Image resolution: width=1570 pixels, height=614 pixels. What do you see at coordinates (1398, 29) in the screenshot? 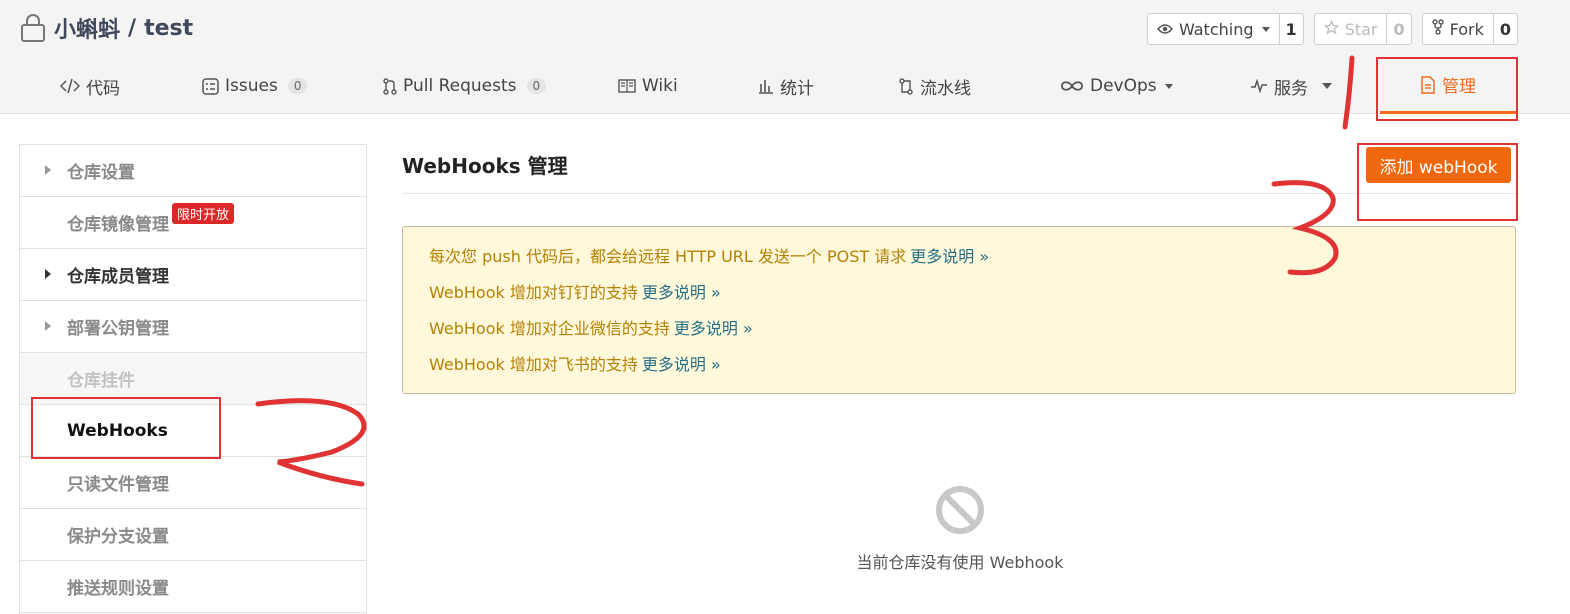
I see `star-count: 0` at bounding box center [1398, 29].